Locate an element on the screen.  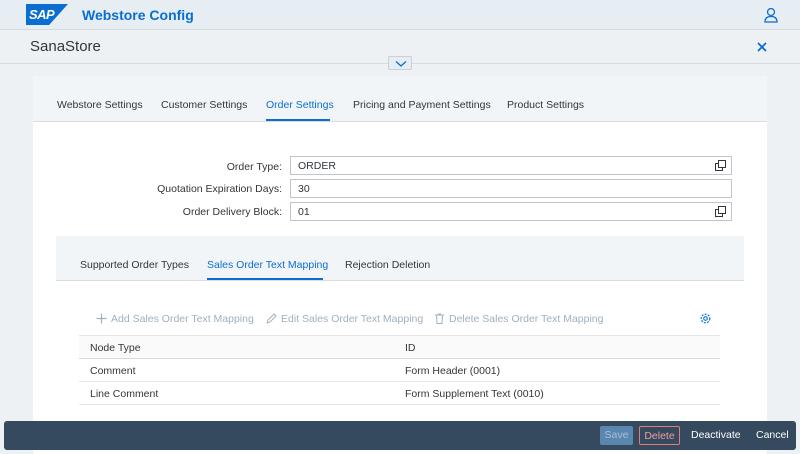
tab-customer-settings: Customer Settings is located at coordinates (204, 105).